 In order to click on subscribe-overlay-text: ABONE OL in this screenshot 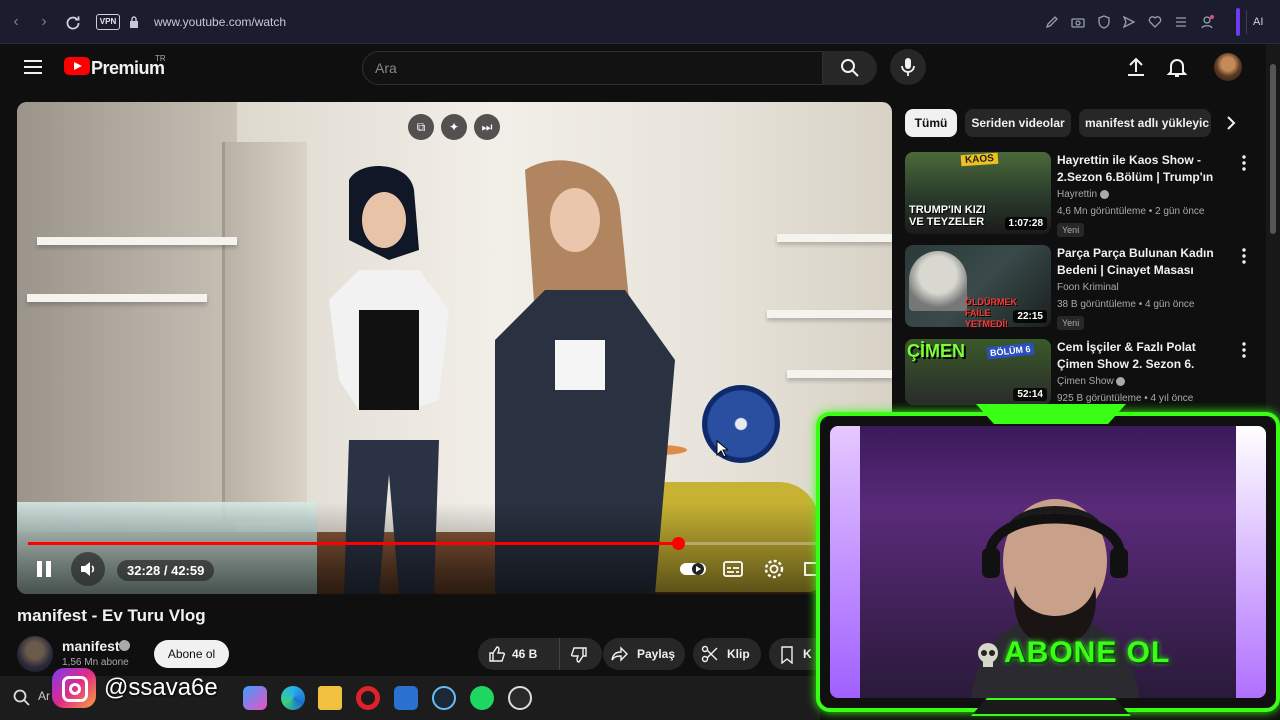, I will do `click(1087, 652)`.